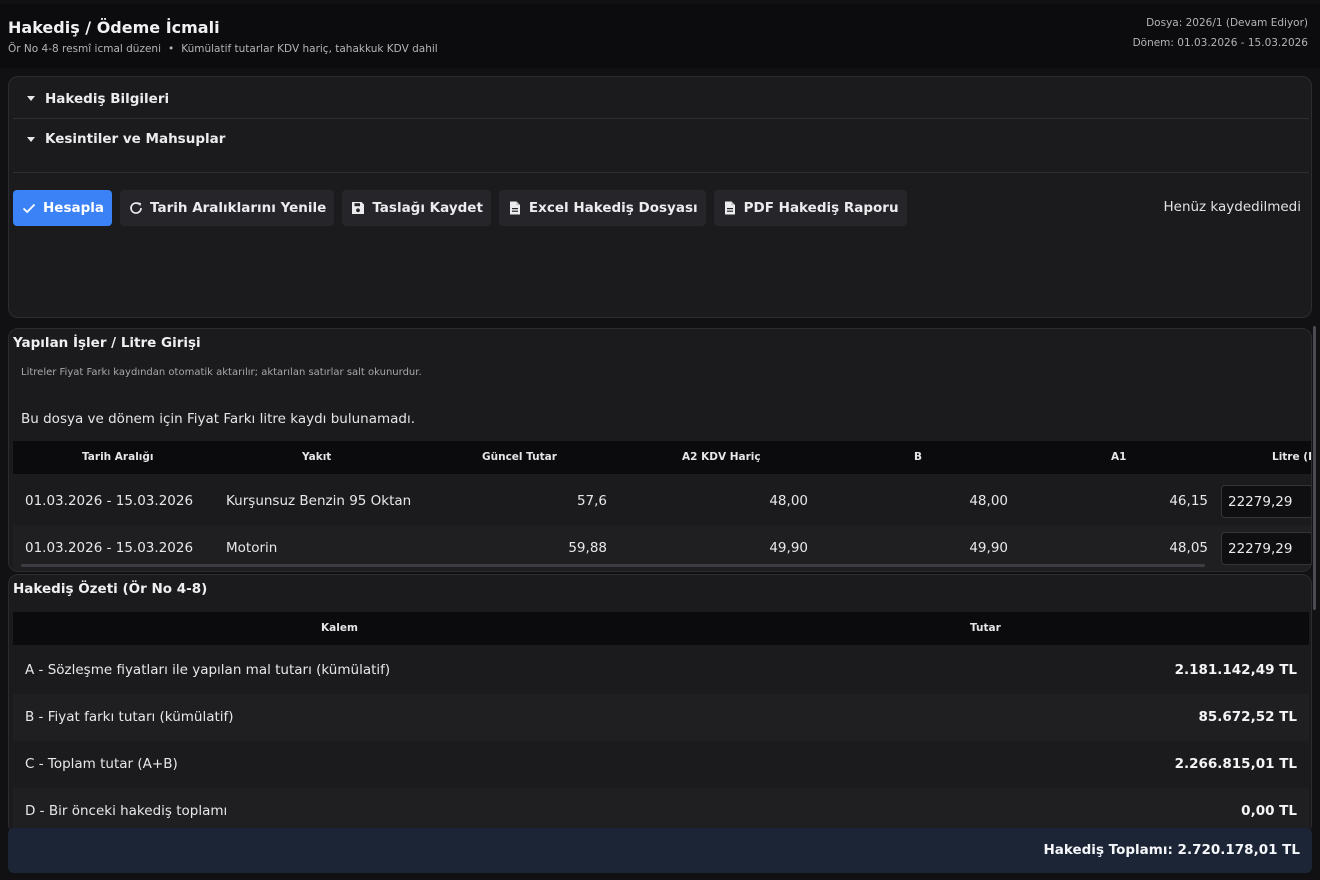 The width and height of the screenshot is (1320, 880). I want to click on column-header: B, so click(918, 457).